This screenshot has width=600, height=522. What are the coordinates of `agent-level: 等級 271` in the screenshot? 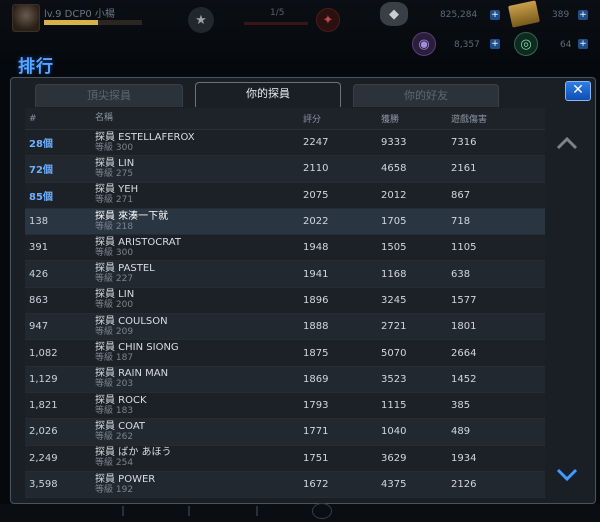 It's located at (114, 200).